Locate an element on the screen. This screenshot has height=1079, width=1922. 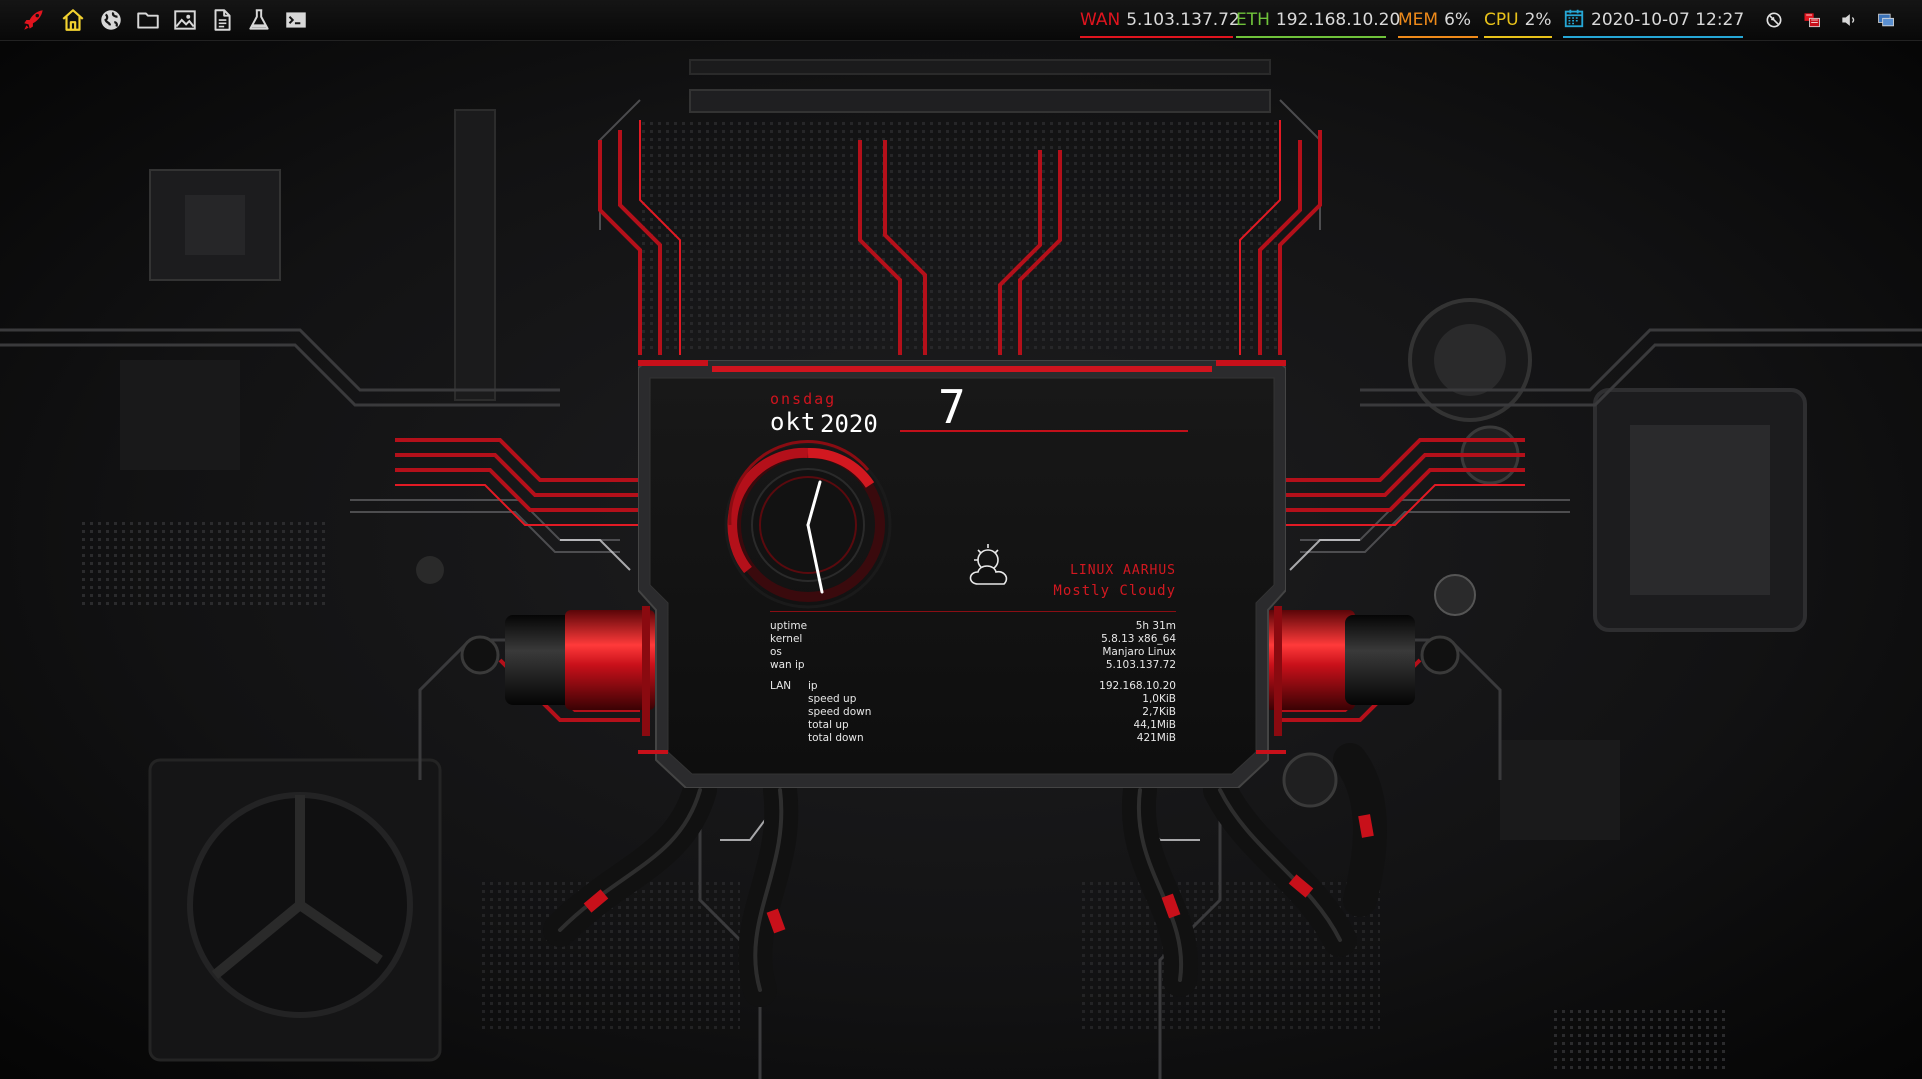
lab-launcher-button is located at coordinates (259, 20).